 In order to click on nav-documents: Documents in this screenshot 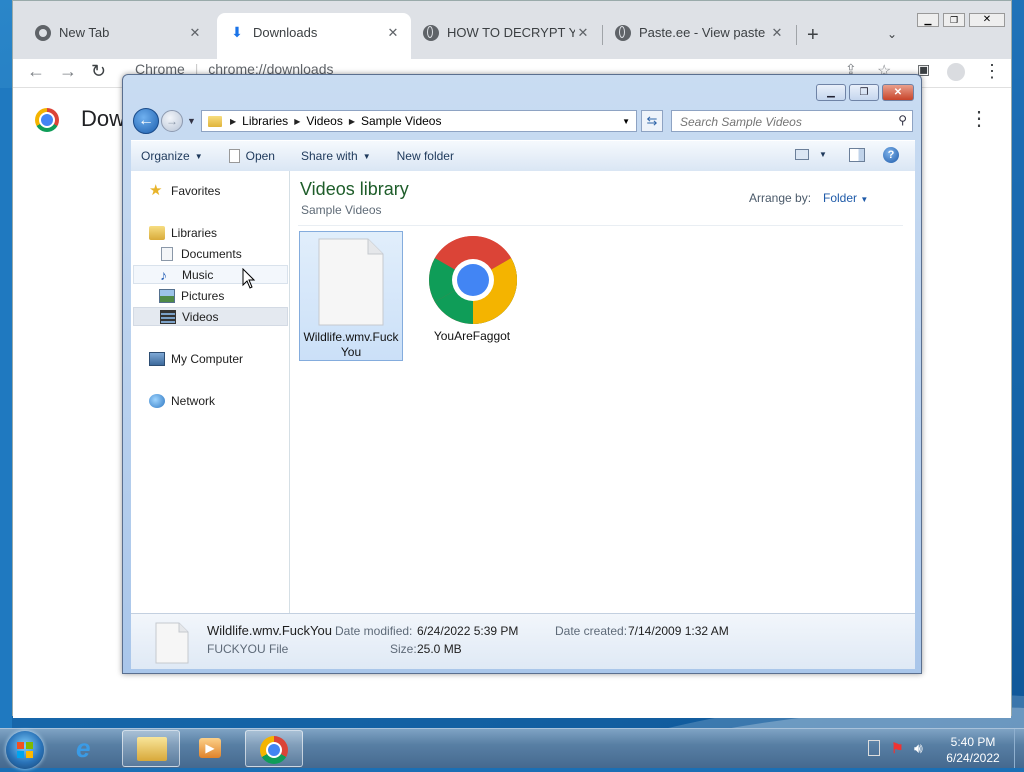, I will do `click(200, 253)`.